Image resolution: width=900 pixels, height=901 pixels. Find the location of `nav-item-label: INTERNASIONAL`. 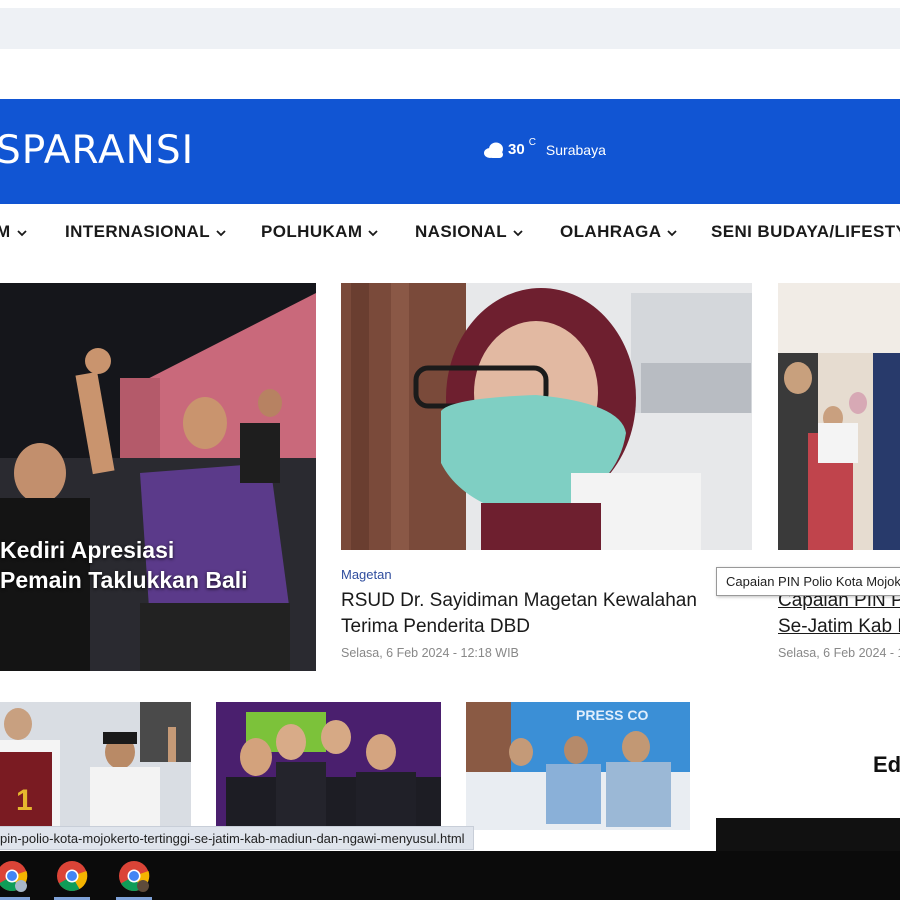

nav-item-label: INTERNASIONAL is located at coordinates (137, 231).